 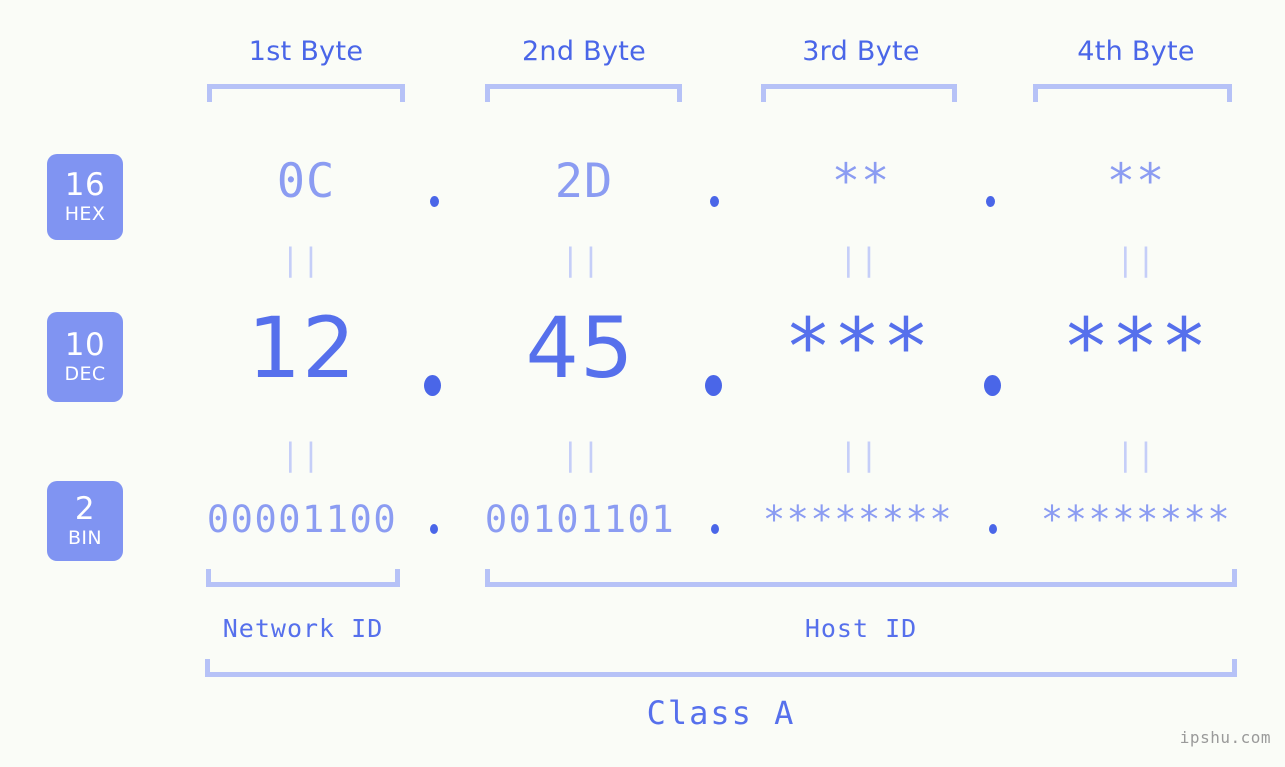 What do you see at coordinates (858, 348) in the screenshot?
I see `dec-byte-value-3: ***` at bounding box center [858, 348].